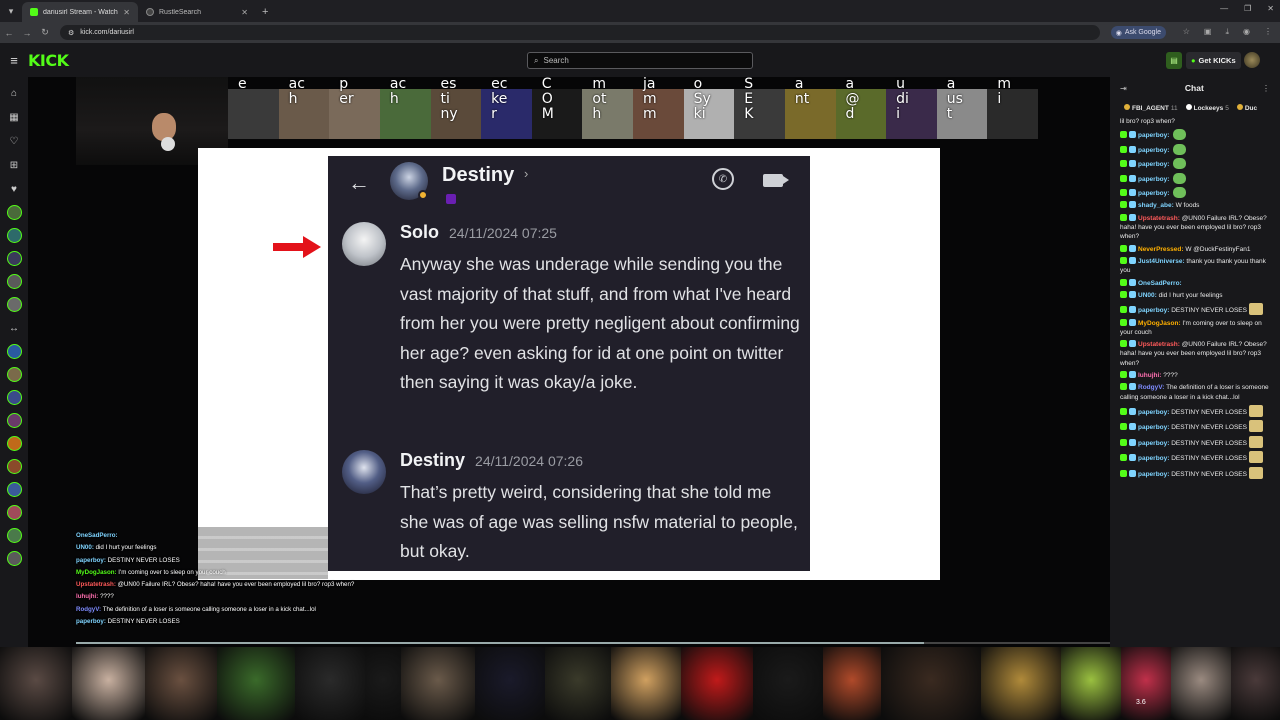  What do you see at coordinates (1247, 8) in the screenshot?
I see `restore-button: ❐` at bounding box center [1247, 8].